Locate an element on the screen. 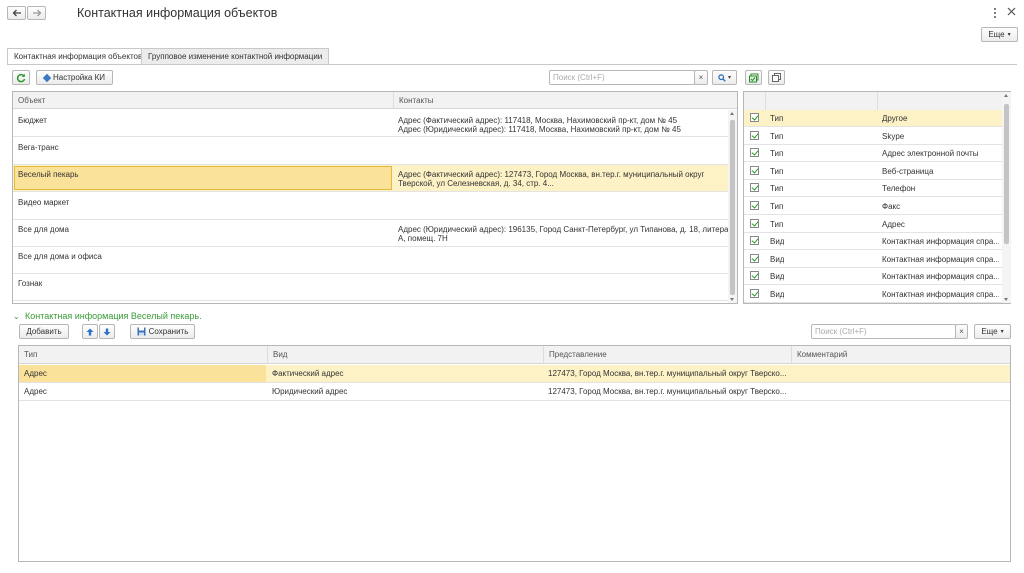 The height and width of the screenshot is (573, 1024). type-name: Адрес is located at coordinates (893, 224).